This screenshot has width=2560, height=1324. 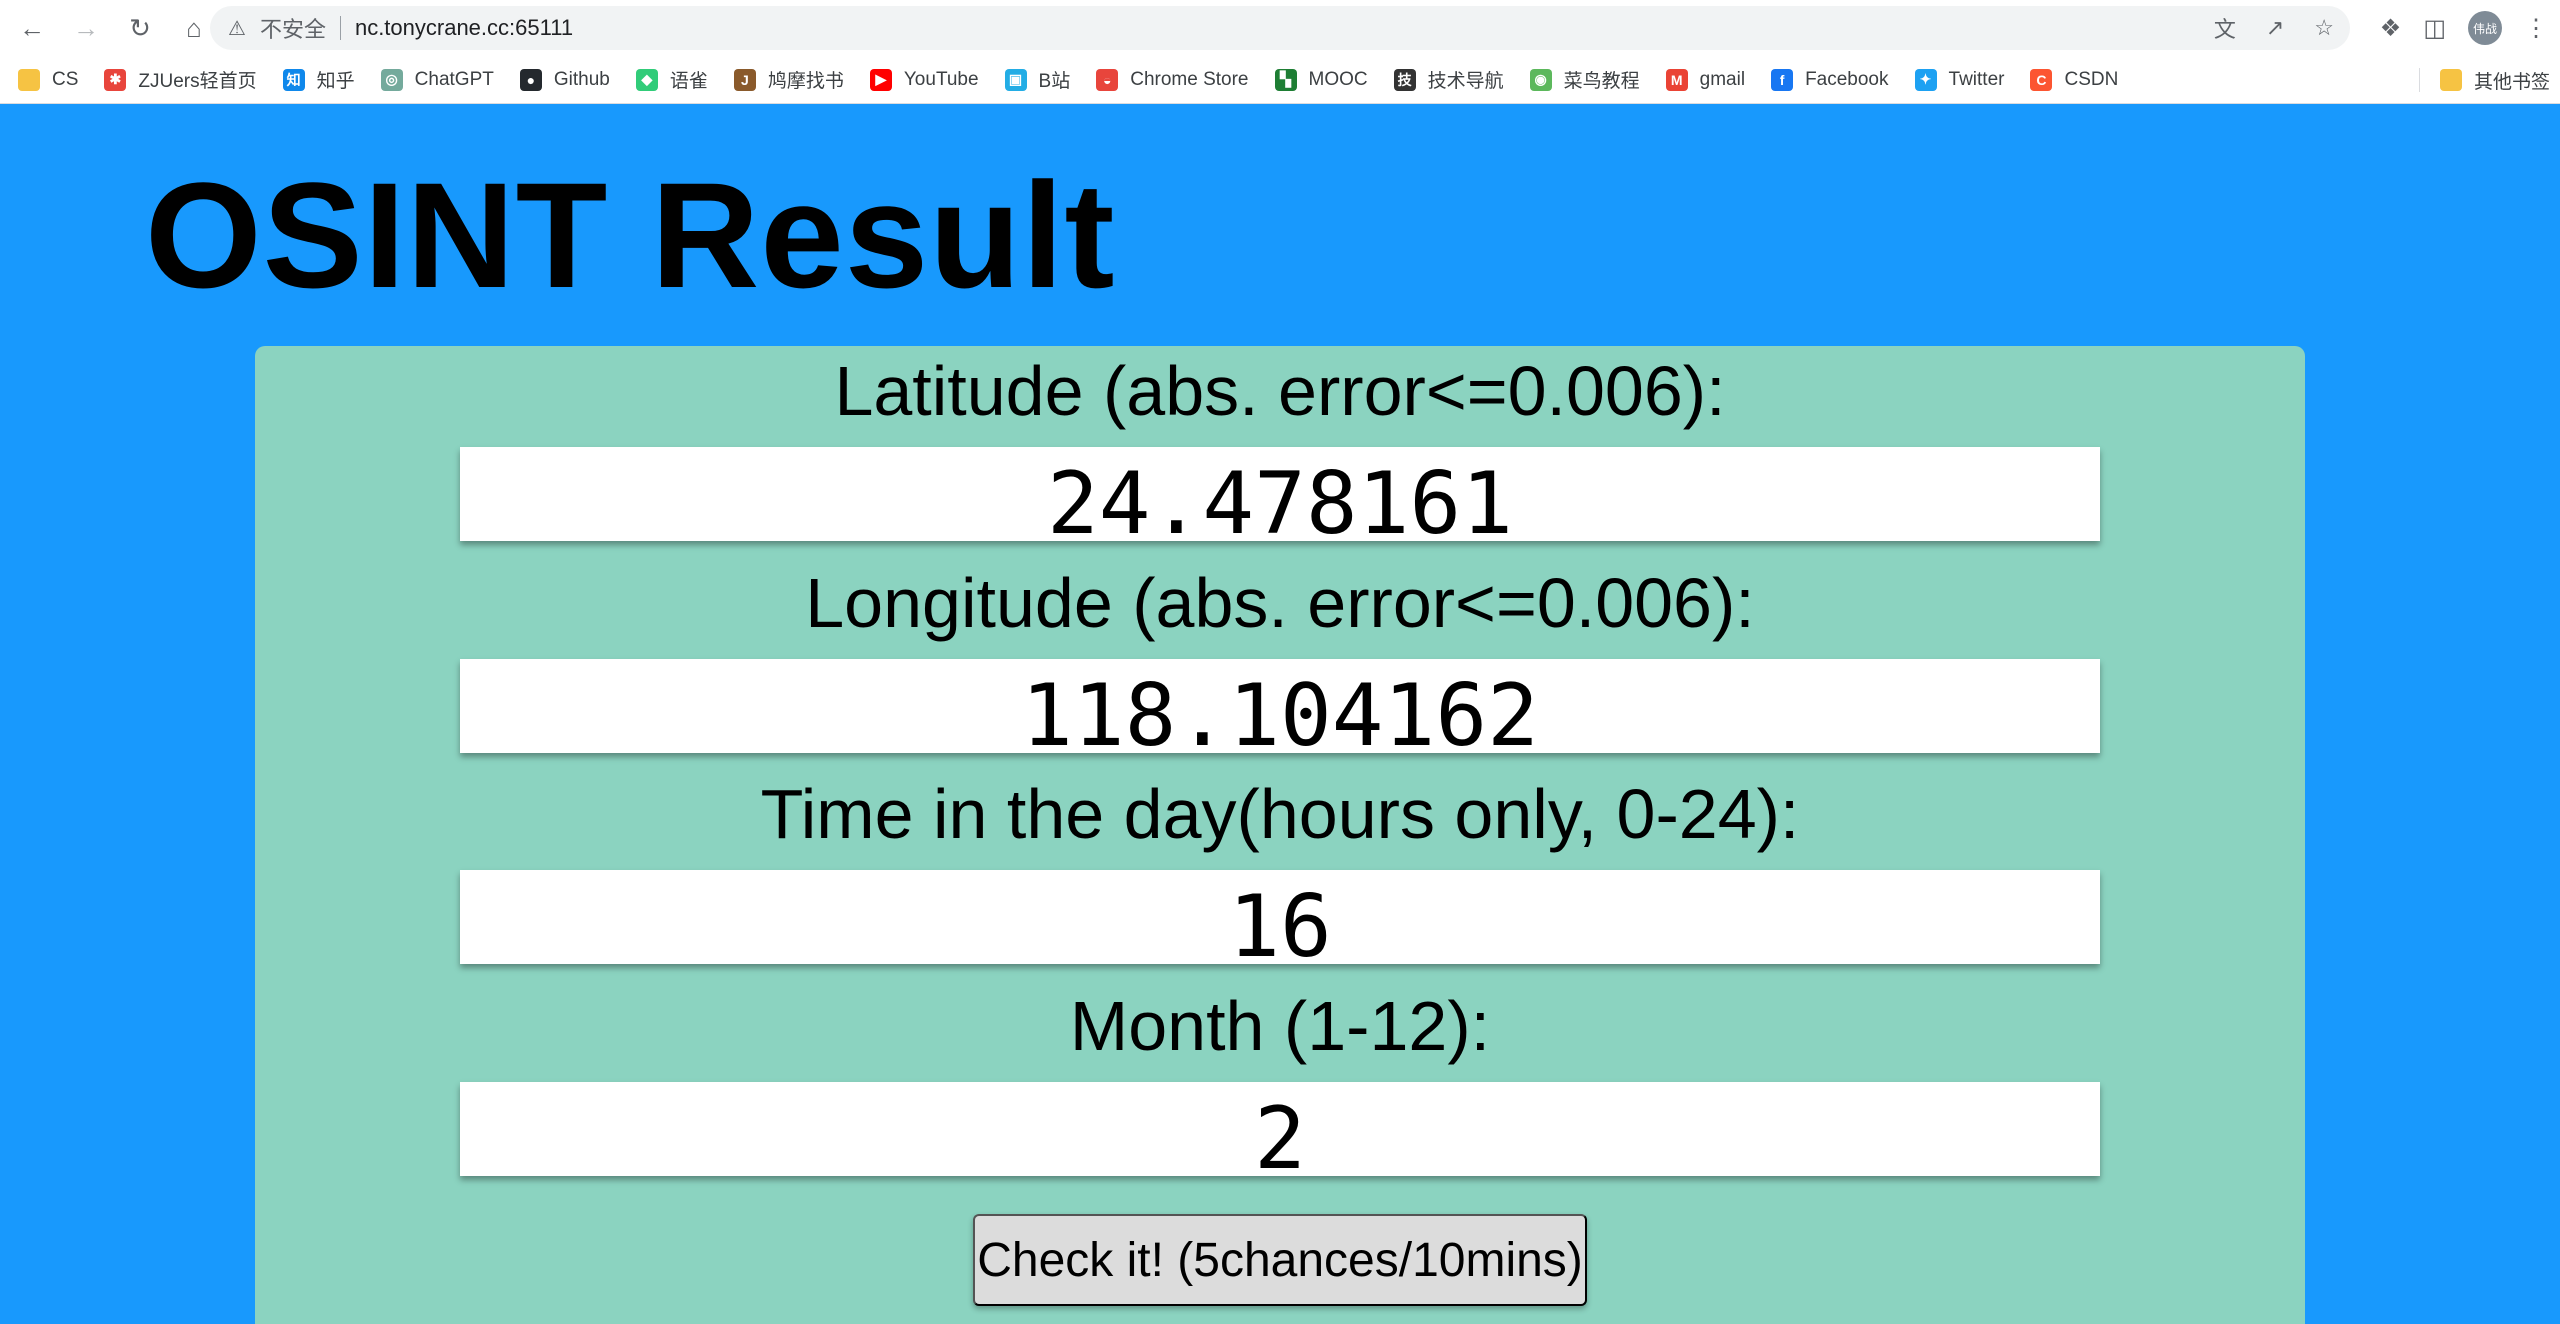 I want to click on bookmark-label: 菜鸟教程, so click(x=1601, y=81).